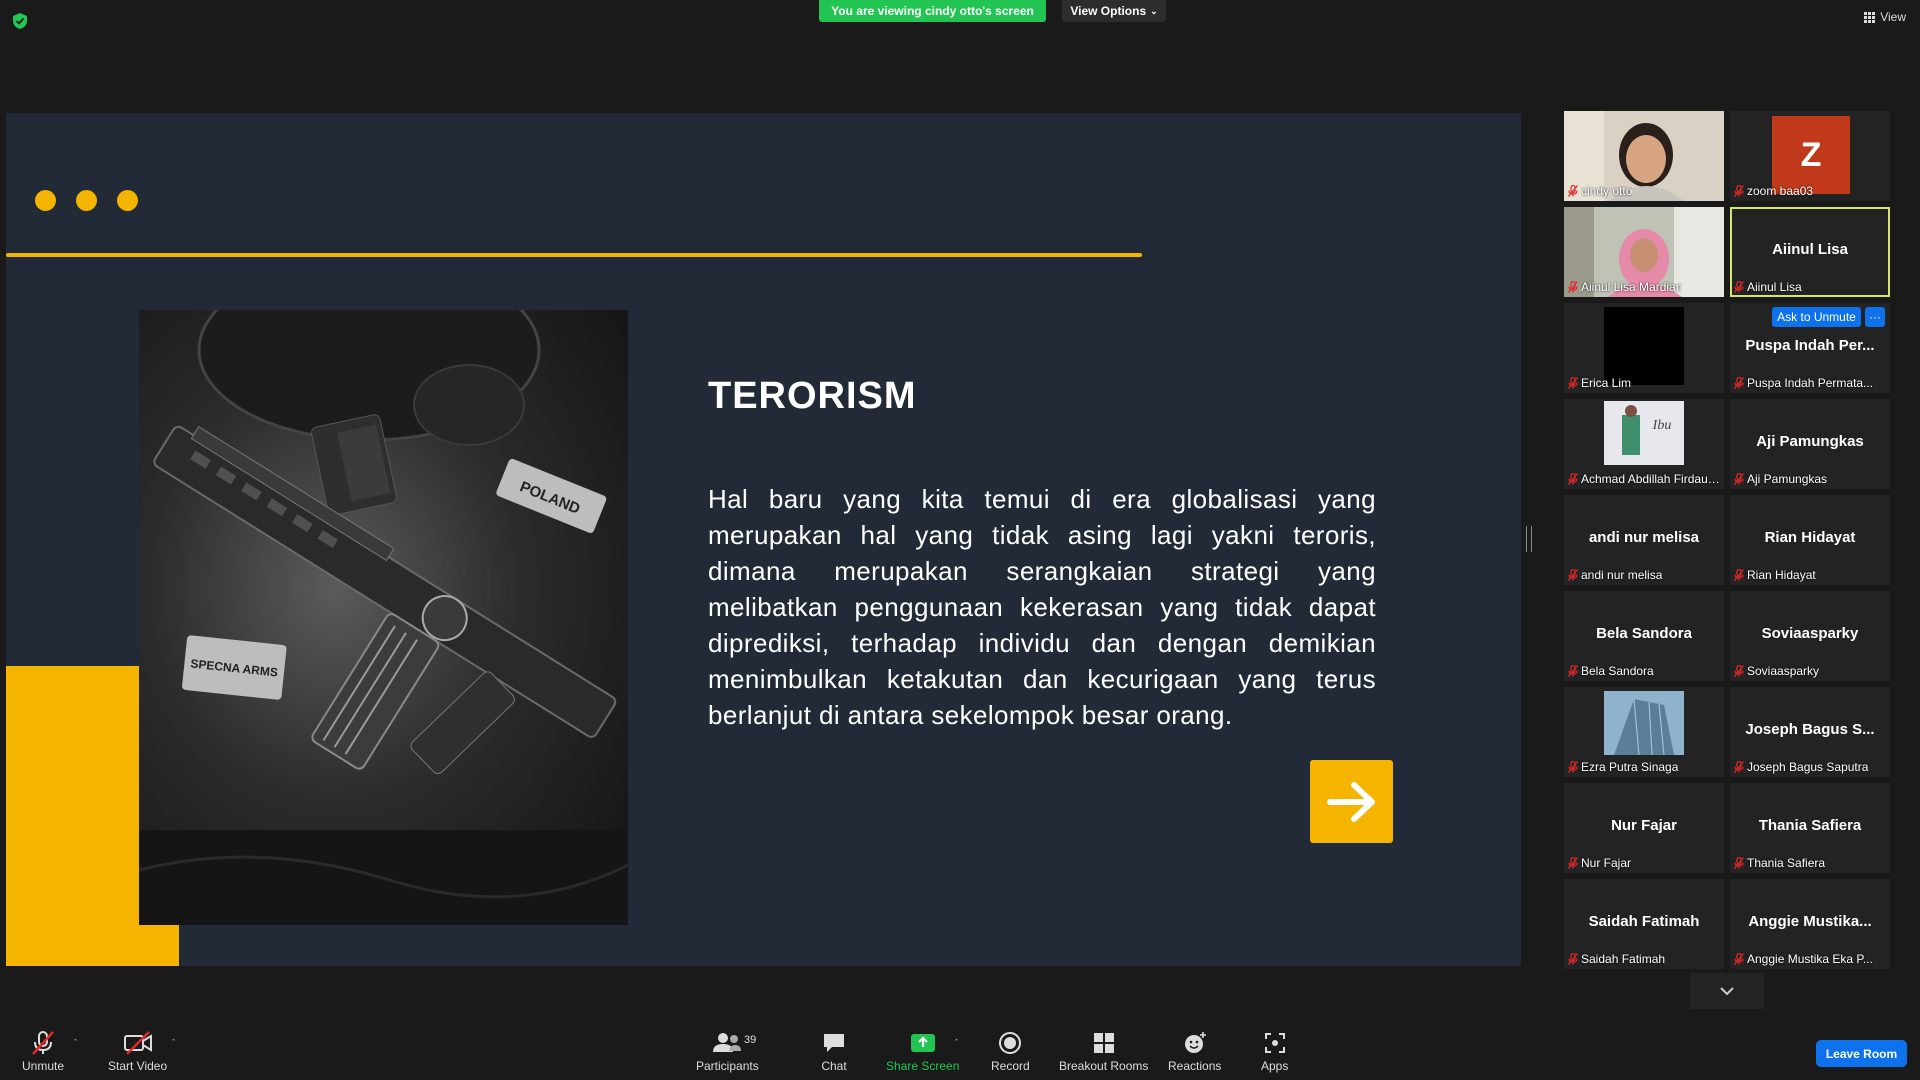 This screenshot has height=1080, width=1920. I want to click on chevron-down-icon, so click(1727, 991).